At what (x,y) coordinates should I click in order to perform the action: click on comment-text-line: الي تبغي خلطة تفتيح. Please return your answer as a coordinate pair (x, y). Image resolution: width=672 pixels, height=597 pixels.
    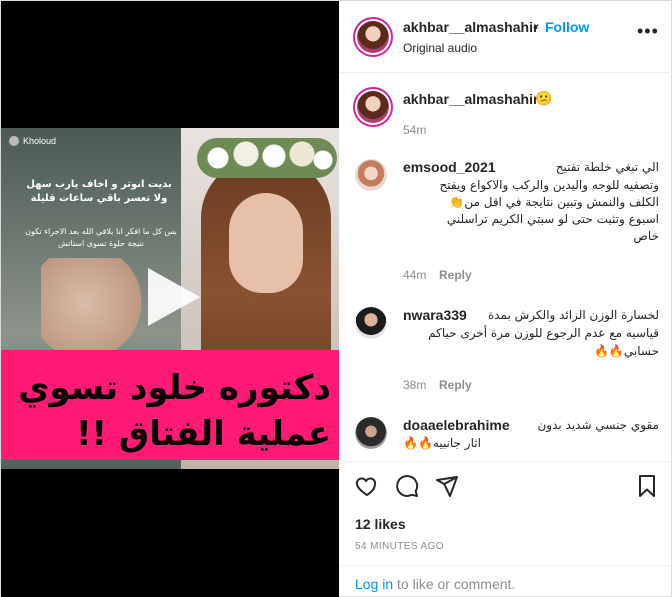
    Looking at the image, I should click on (607, 167).